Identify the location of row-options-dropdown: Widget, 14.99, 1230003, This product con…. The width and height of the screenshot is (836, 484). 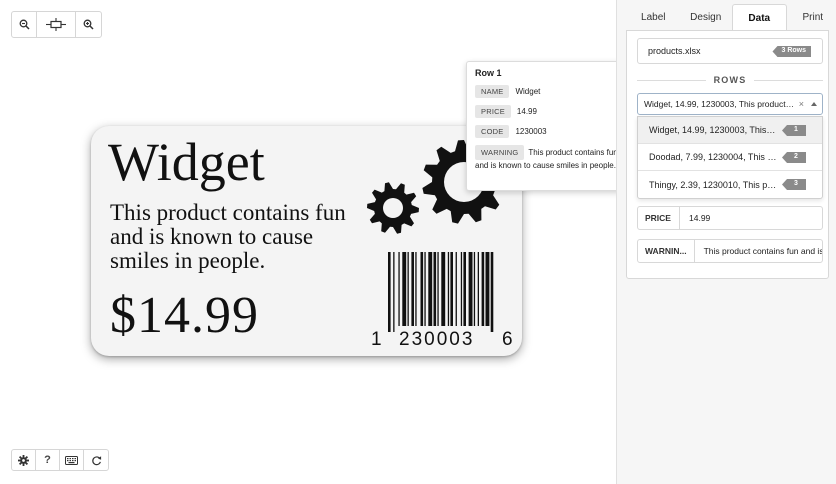
(730, 157).